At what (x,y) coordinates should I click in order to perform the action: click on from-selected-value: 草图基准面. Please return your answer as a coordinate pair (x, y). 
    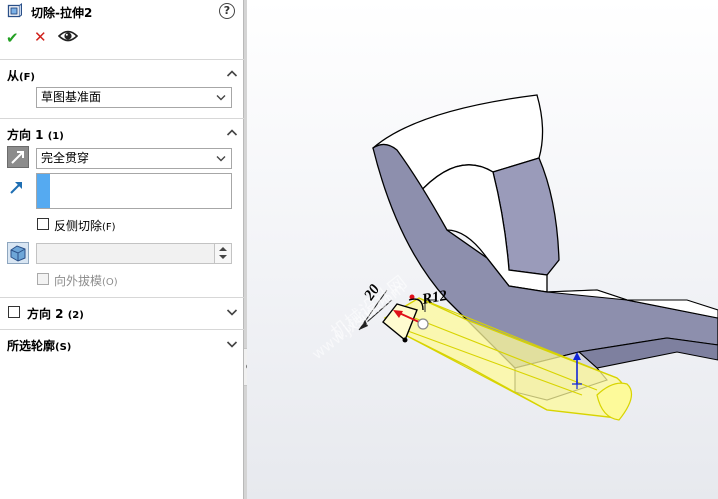
    Looking at the image, I should click on (71, 97).